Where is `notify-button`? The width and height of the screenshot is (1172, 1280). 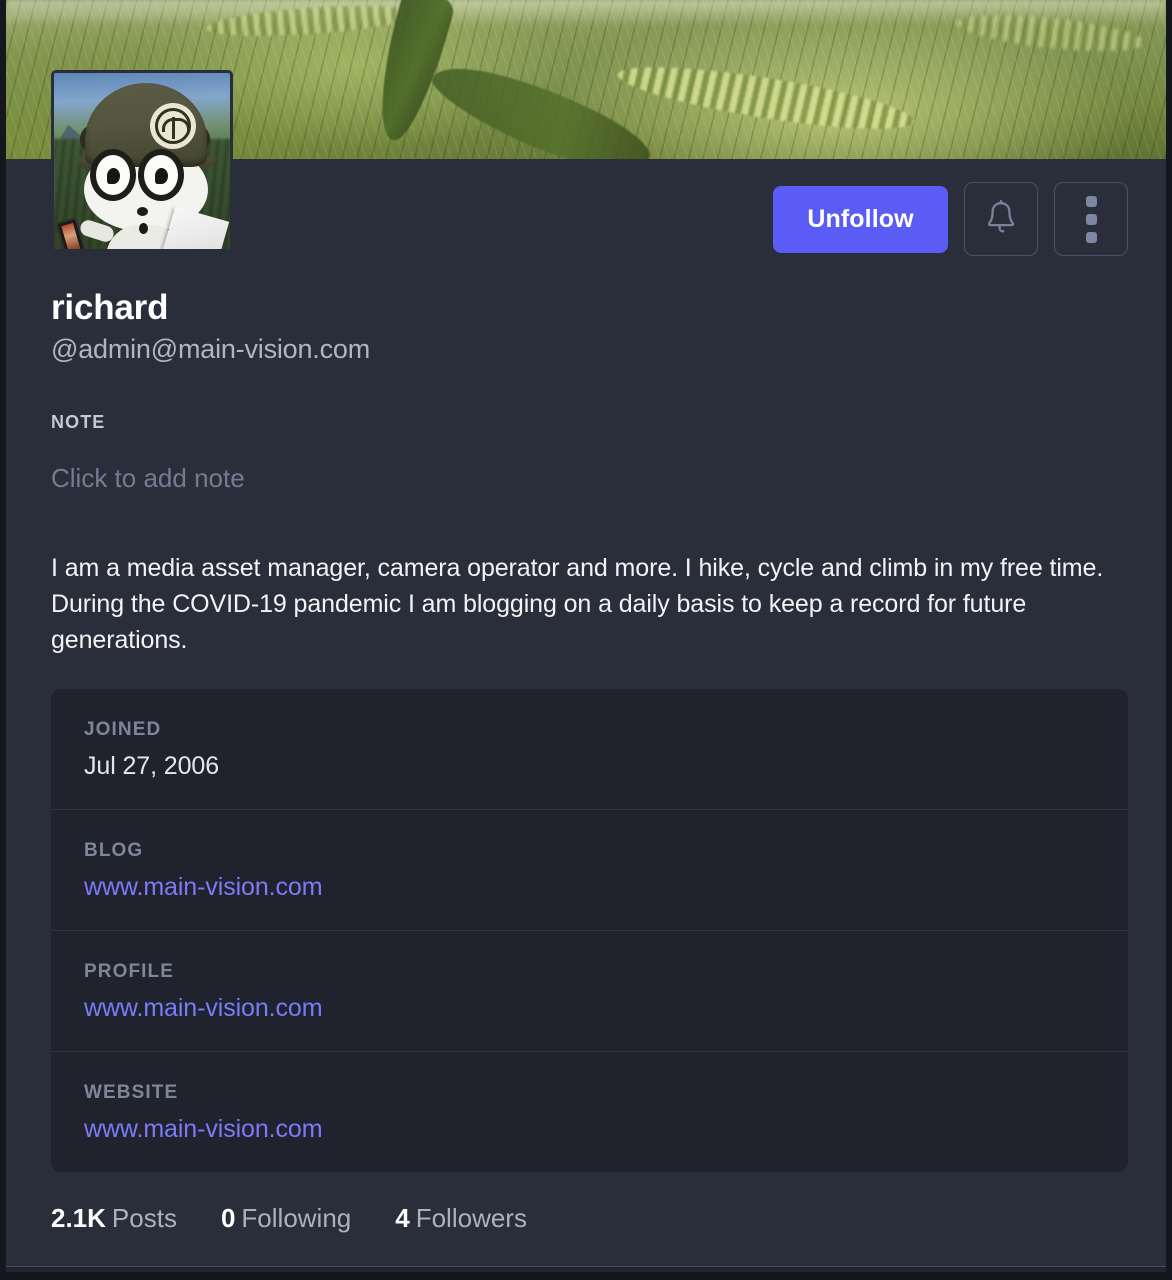 notify-button is located at coordinates (1001, 219).